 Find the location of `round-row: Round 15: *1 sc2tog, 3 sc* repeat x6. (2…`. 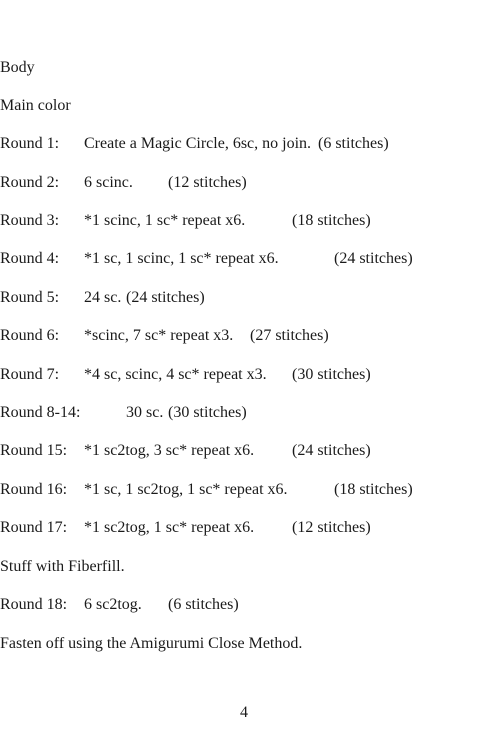

round-row: Round 15: *1 sc2tog, 3 sc* repeat x6. (2… is located at coordinates (250, 451).